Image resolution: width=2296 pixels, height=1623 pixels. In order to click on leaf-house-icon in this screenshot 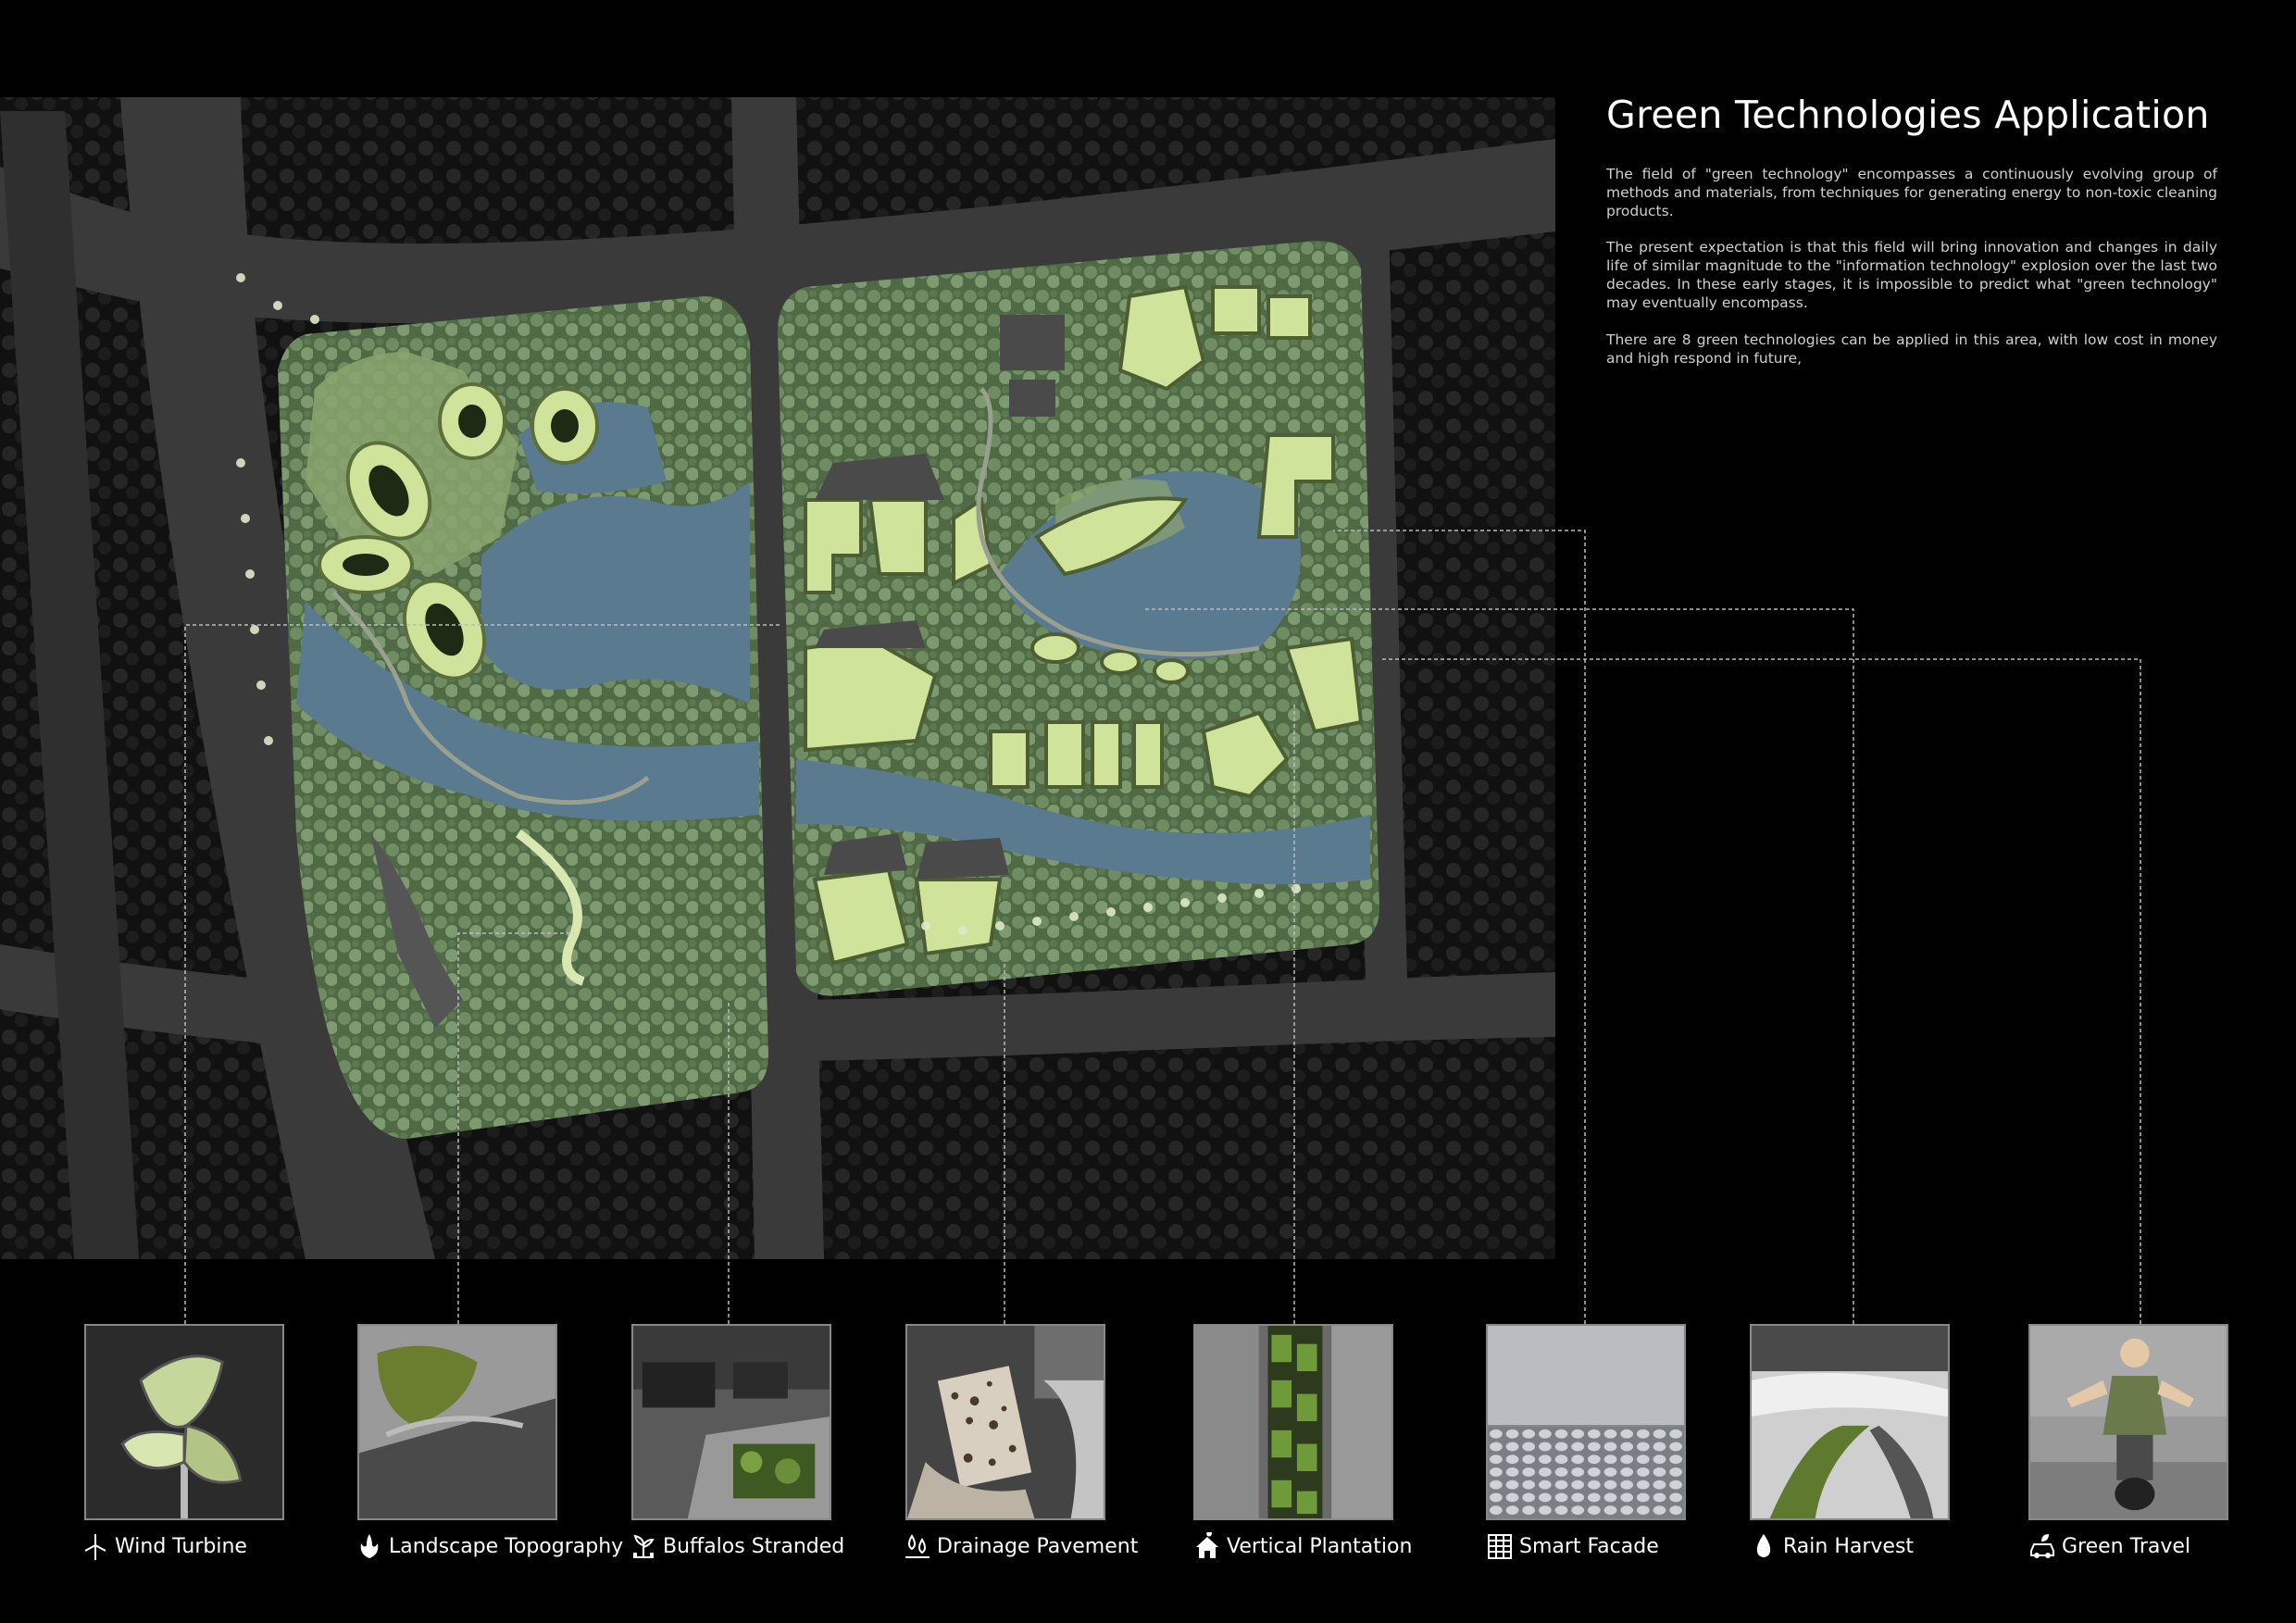, I will do `click(1207, 1546)`.